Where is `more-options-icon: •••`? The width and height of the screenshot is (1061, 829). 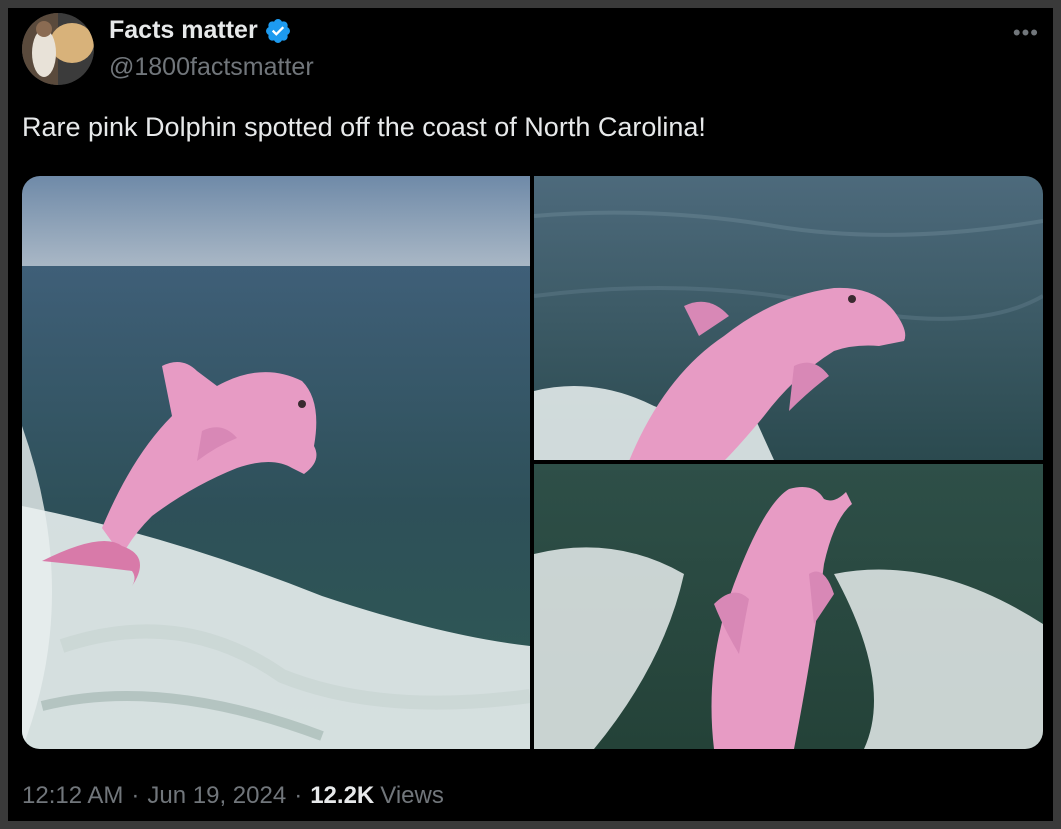 more-options-icon: ••• is located at coordinates (1026, 33).